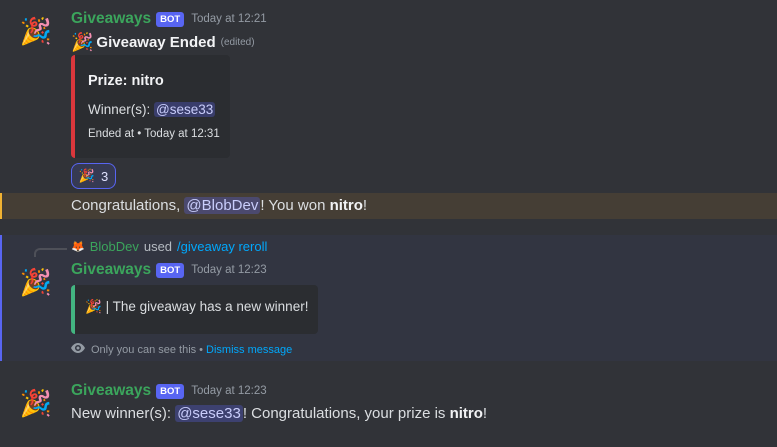 Image resolution: width=777 pixels, height=447 pixels. I want to click on embed-footer: Ended at • Today at 12:31, so click(154, 134).